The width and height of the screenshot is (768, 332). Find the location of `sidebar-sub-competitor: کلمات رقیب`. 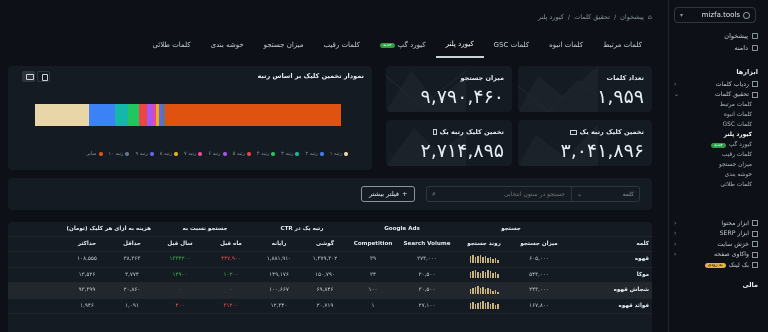

sidebar-sub-competitor: کلمات رقیب is located at coordinates (716, 155).